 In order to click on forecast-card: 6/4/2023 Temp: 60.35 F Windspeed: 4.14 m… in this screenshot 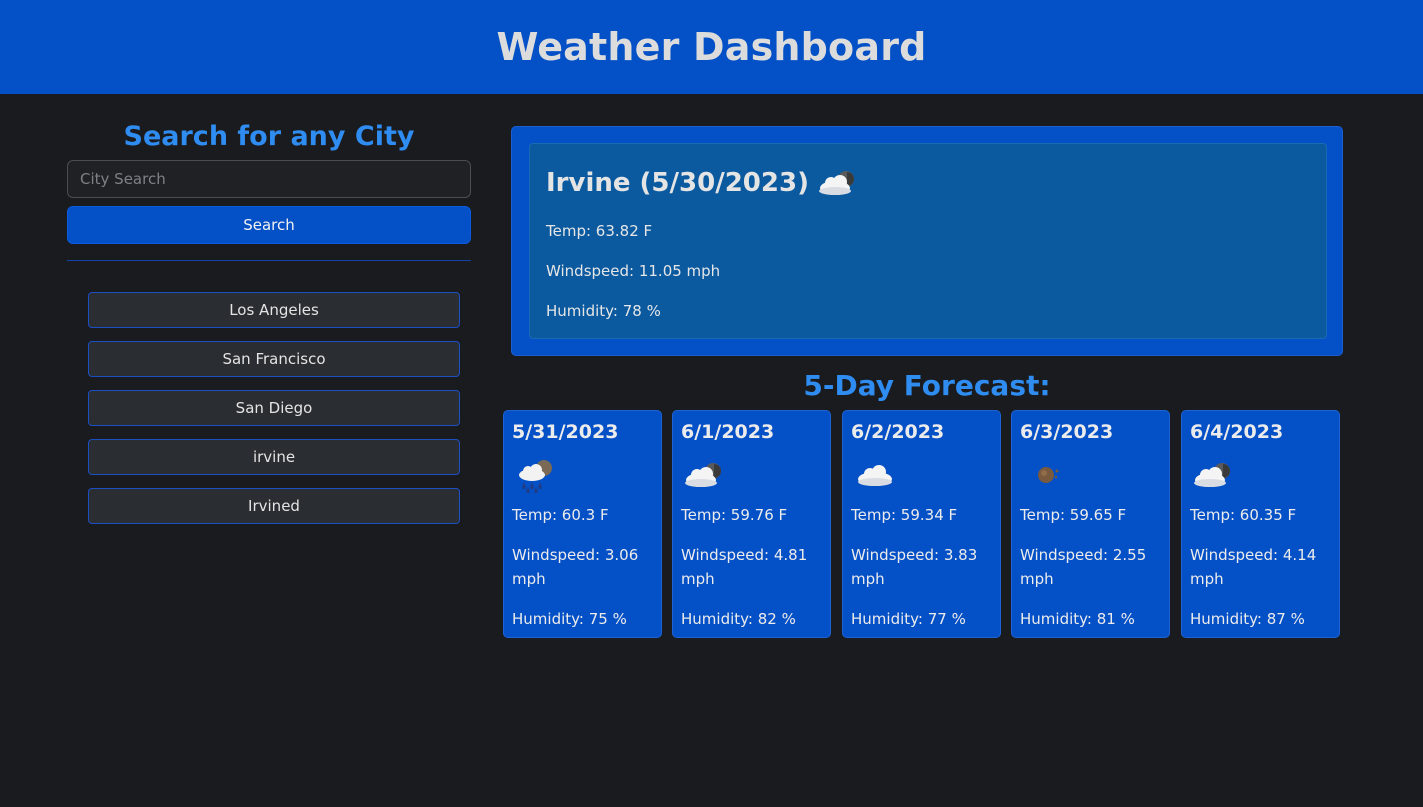, I will do `click(1260, 524)`.